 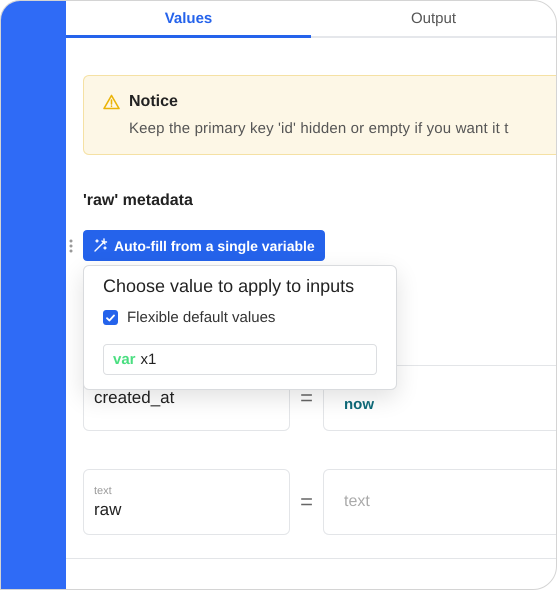 I want to click on field-name: raw, so click(x=108, y=510).